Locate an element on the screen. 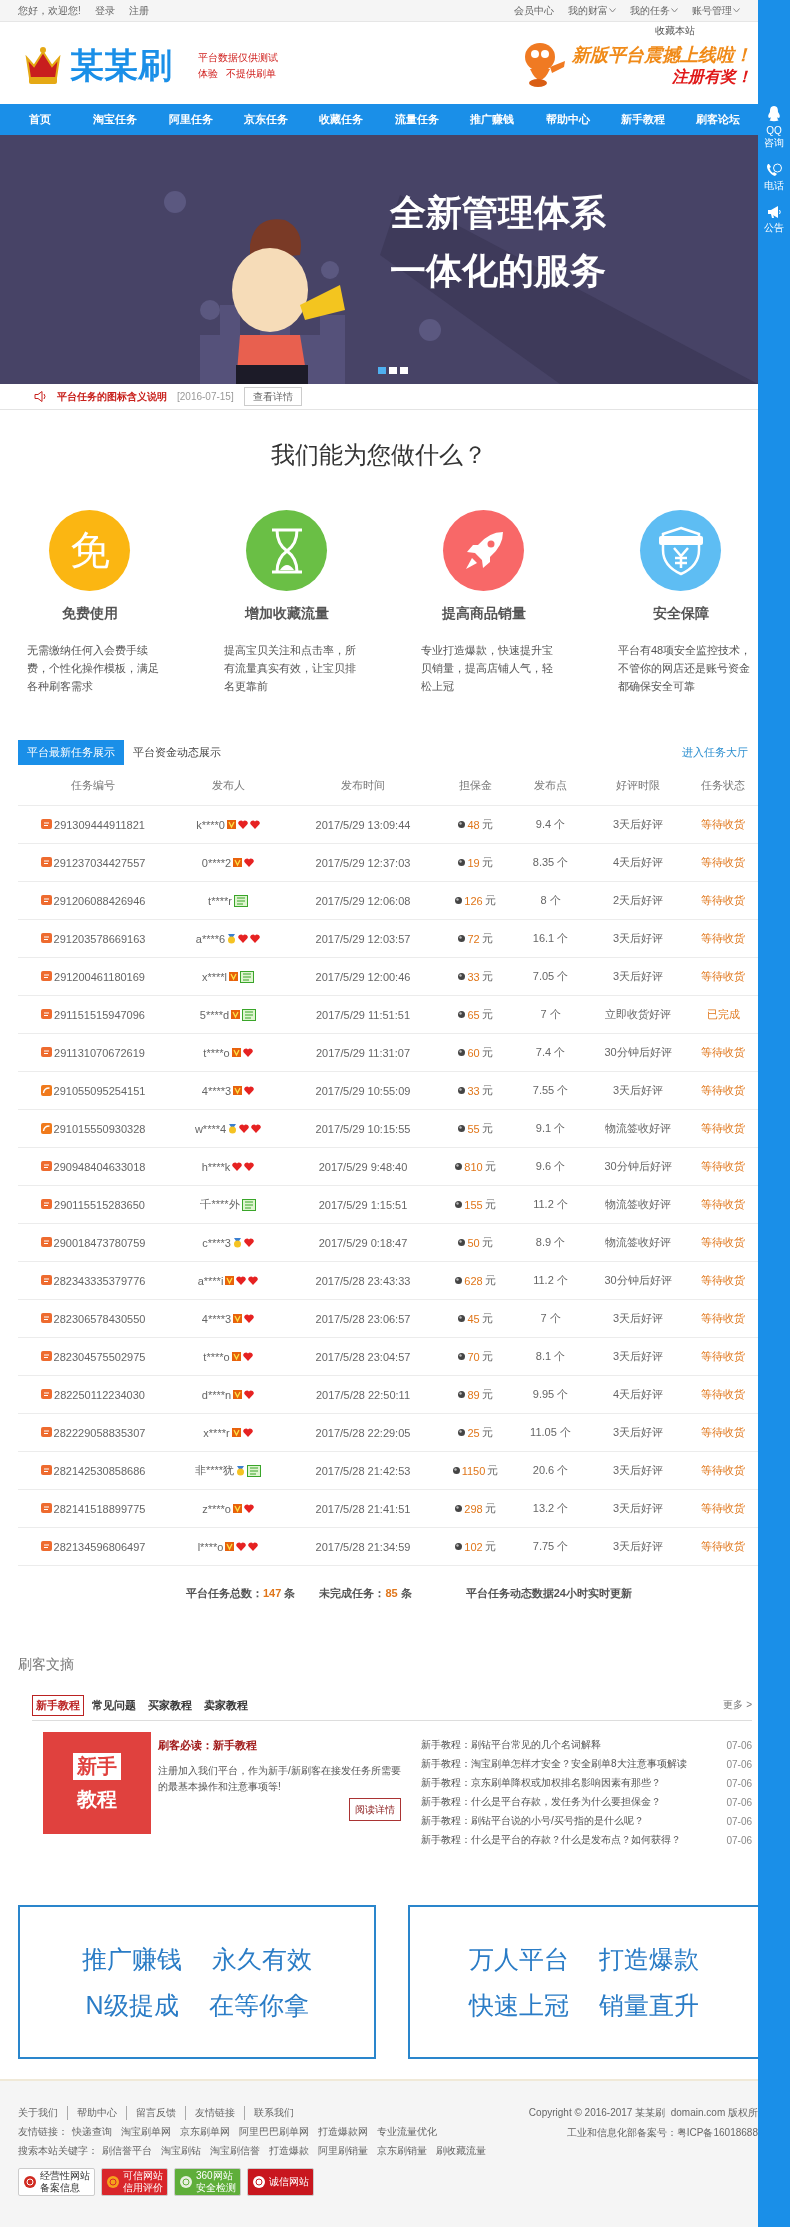 Image resolution: width=790 pixels, height=2227 pixels. side-button: QQ咨询 is located at coordinates (774, 127).